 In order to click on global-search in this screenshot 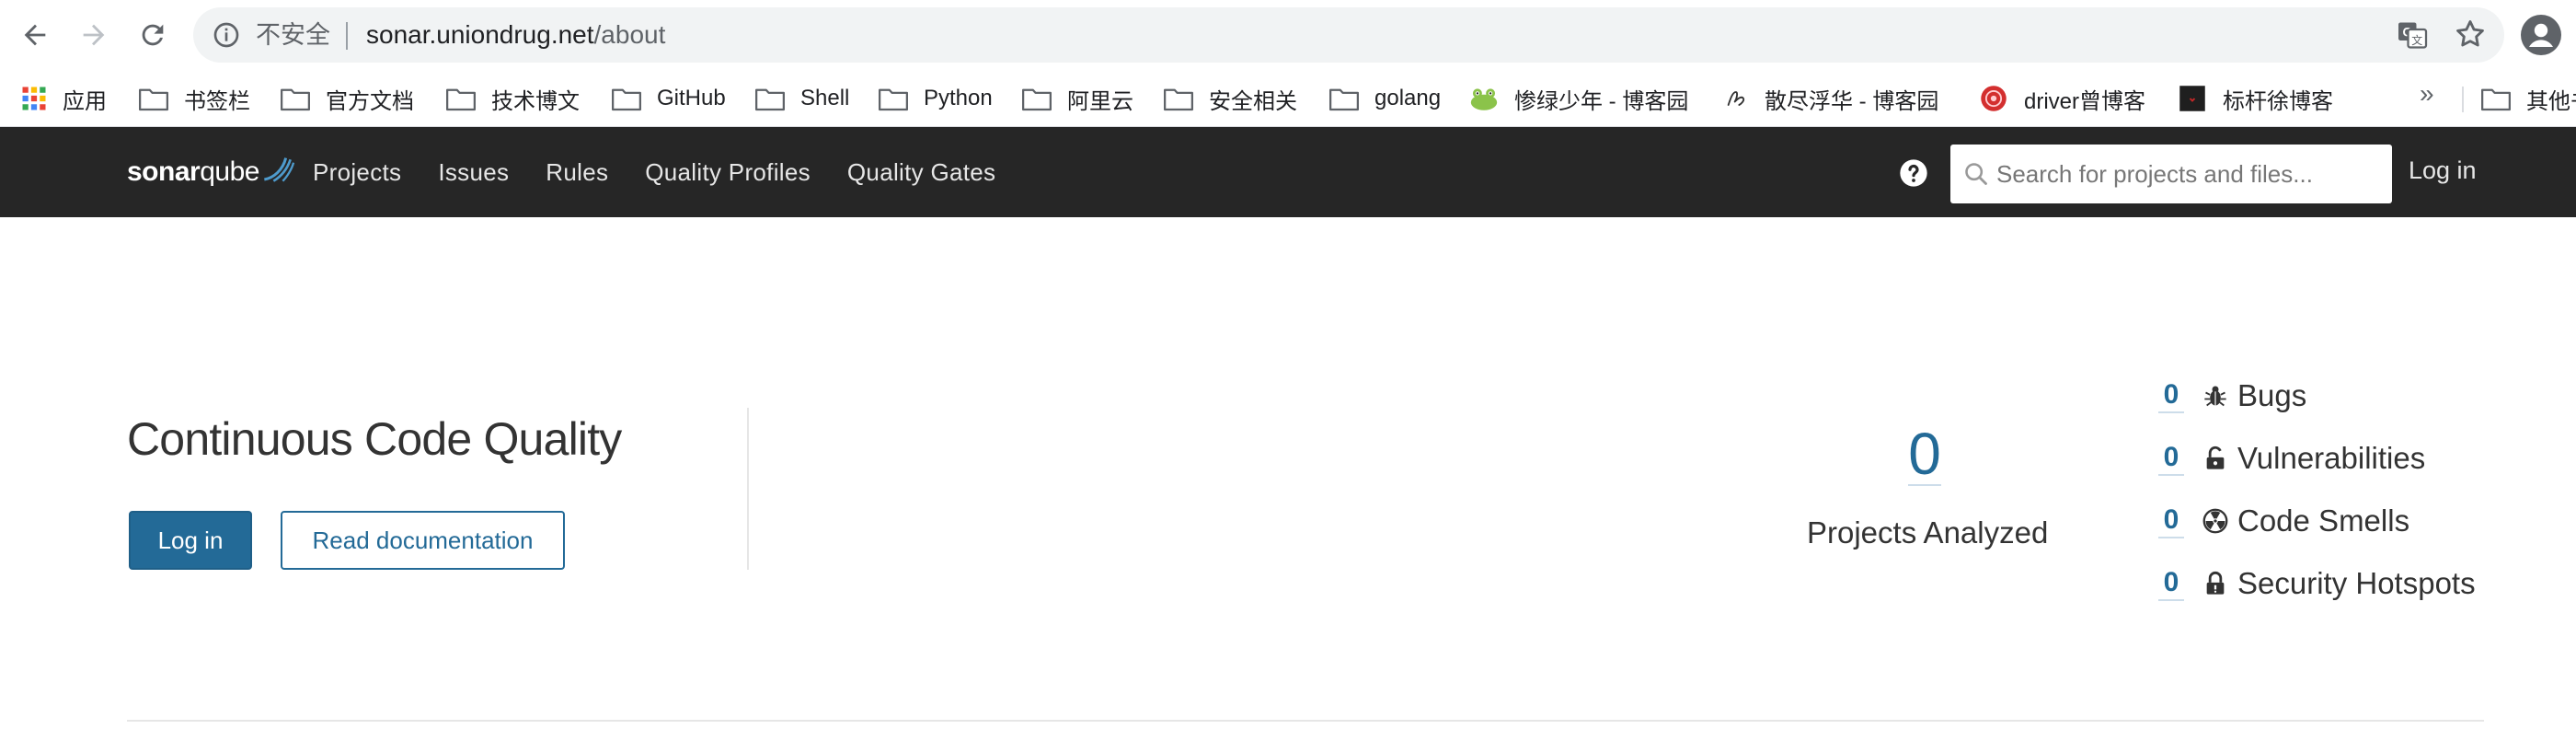, I will do `click(2171, 174)`.